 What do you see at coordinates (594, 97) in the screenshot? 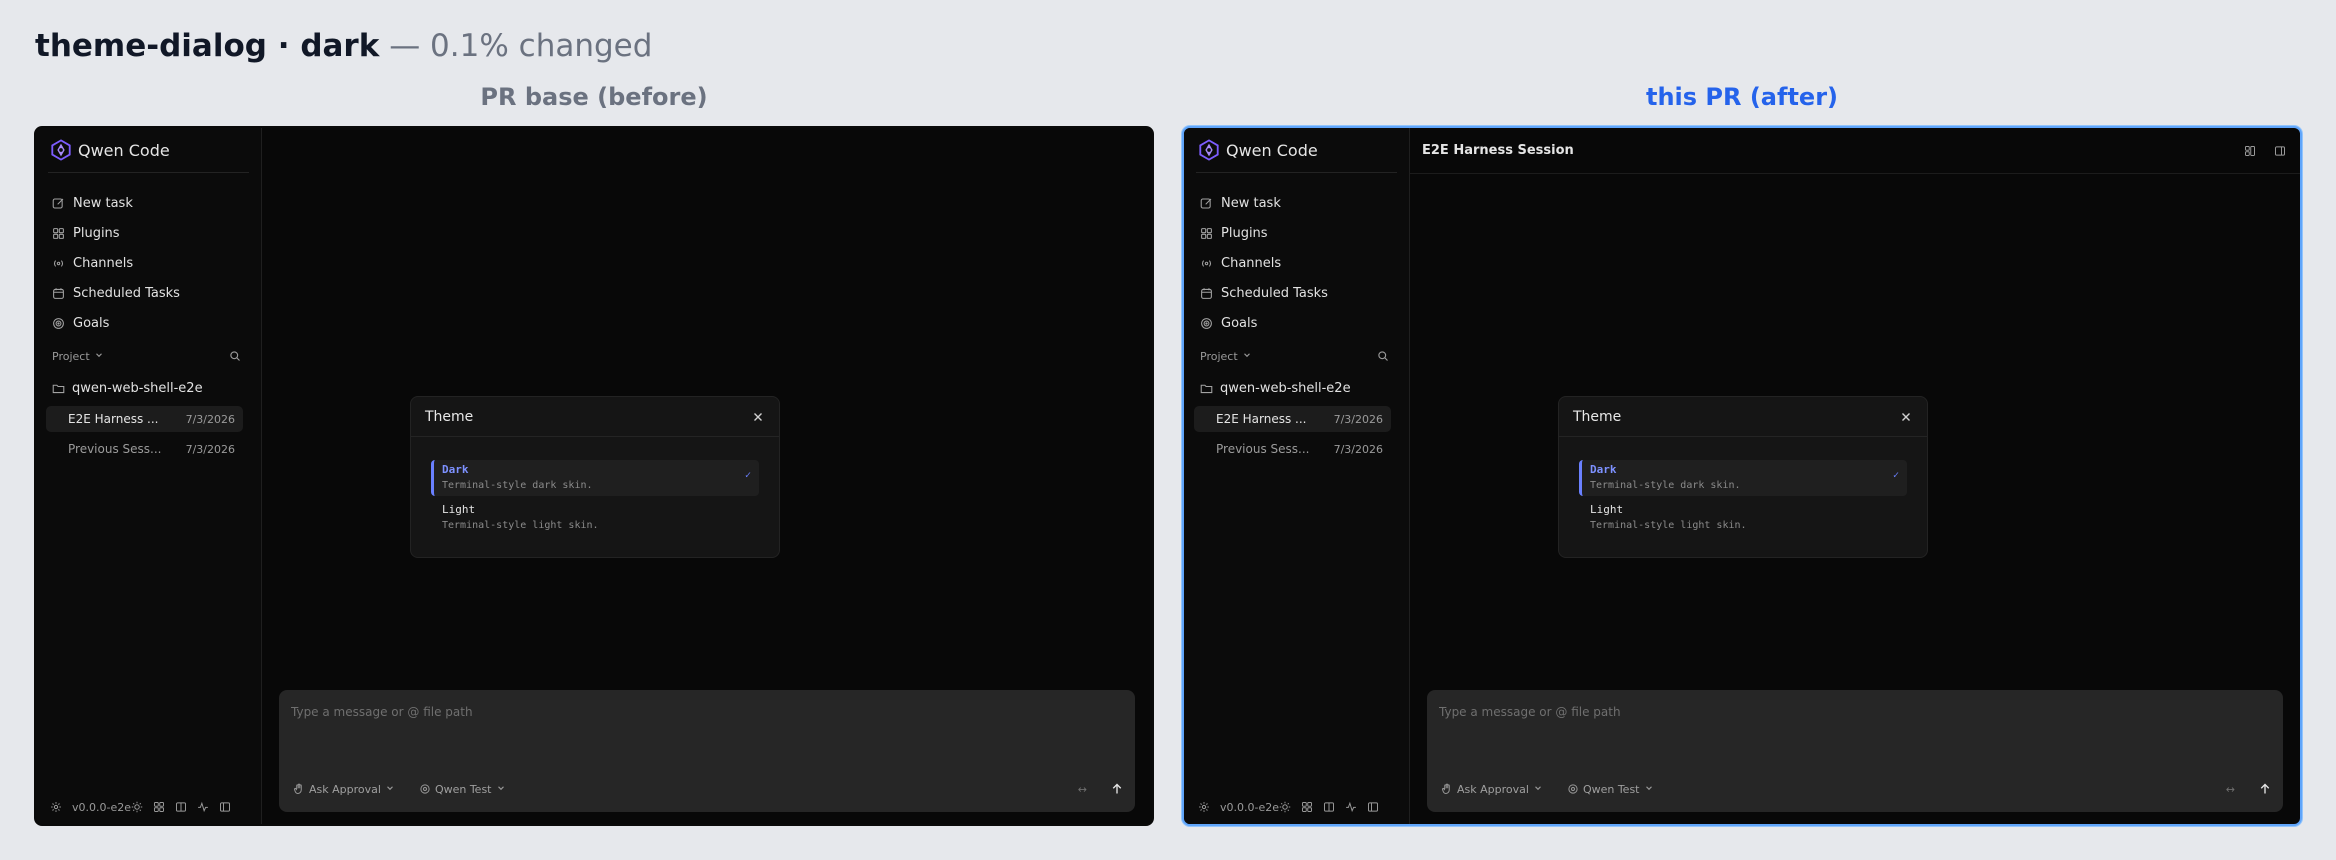
I see `before-label: PR base (before)` at bounding box center [594, 97].